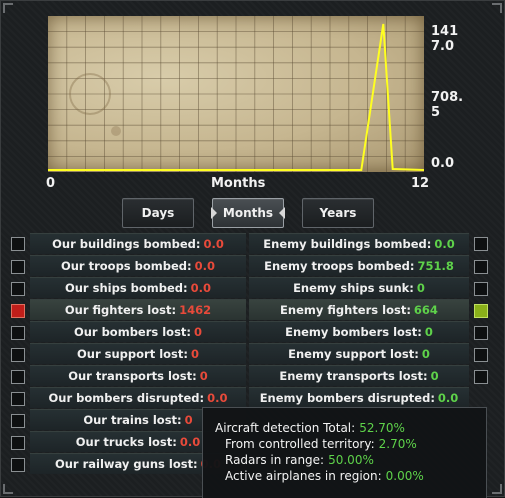  I want to click on stat-label: Enemy bombers disrupted:, so click(347, 398).